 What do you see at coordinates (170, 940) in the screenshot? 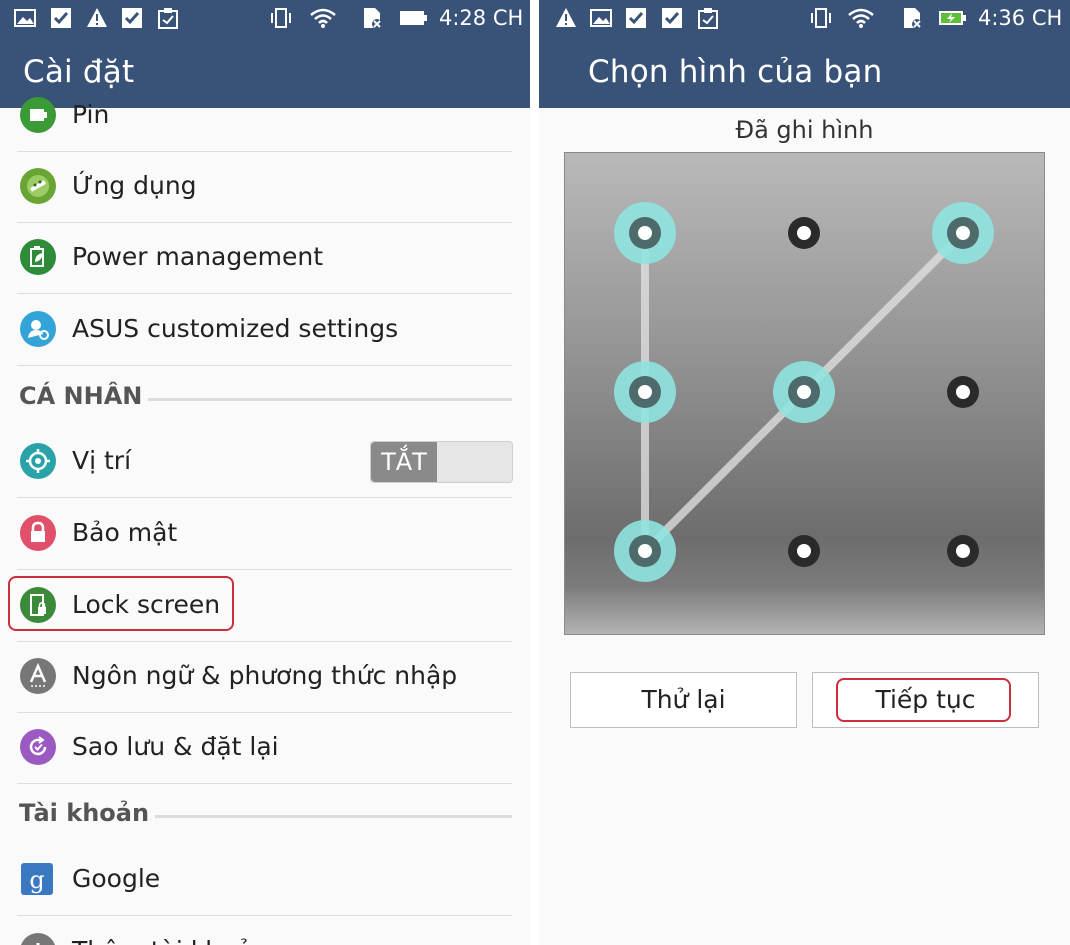
I see `settings-item-label: Thêm tài khoản` at bounding box center [170, 940].